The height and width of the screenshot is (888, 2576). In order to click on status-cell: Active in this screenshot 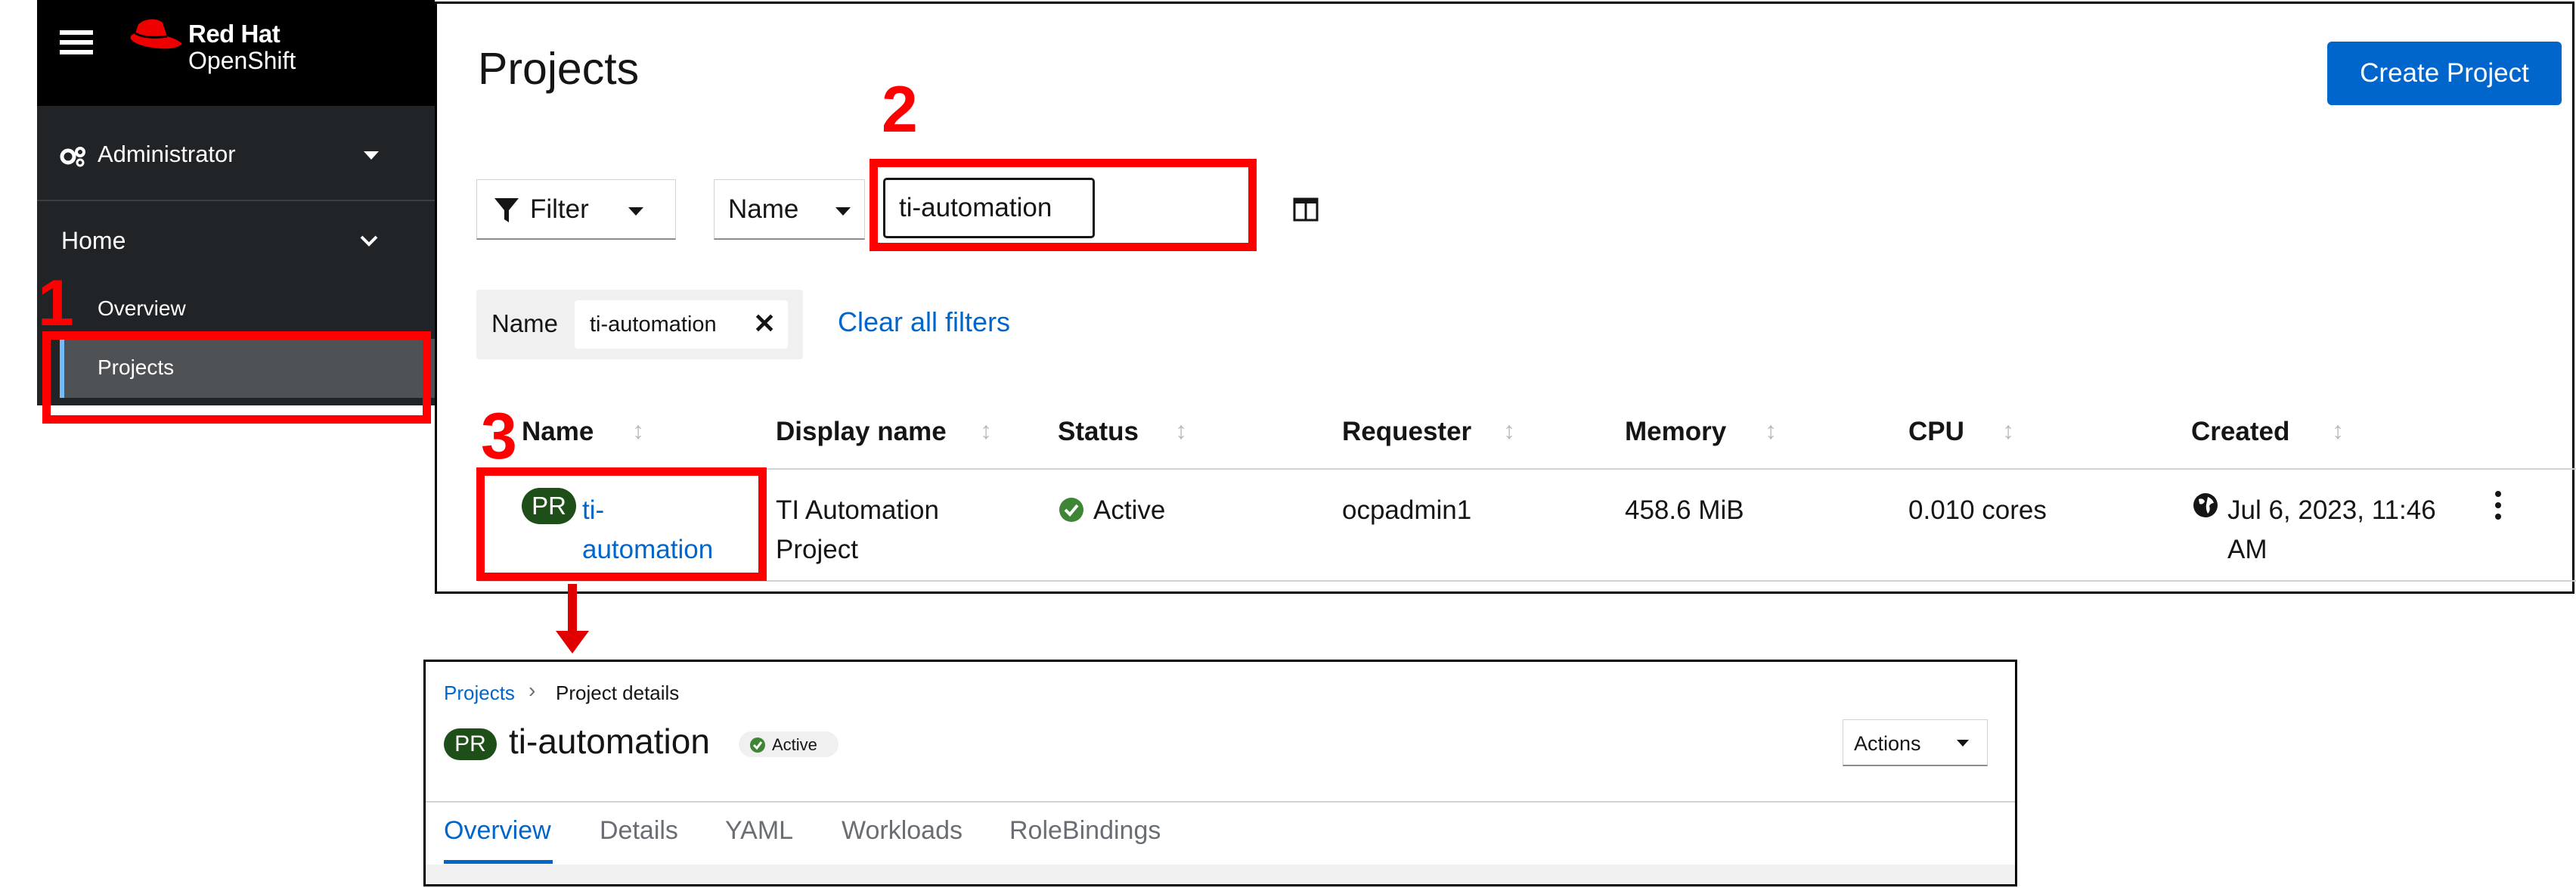, I will do `click(1129, 510)`.